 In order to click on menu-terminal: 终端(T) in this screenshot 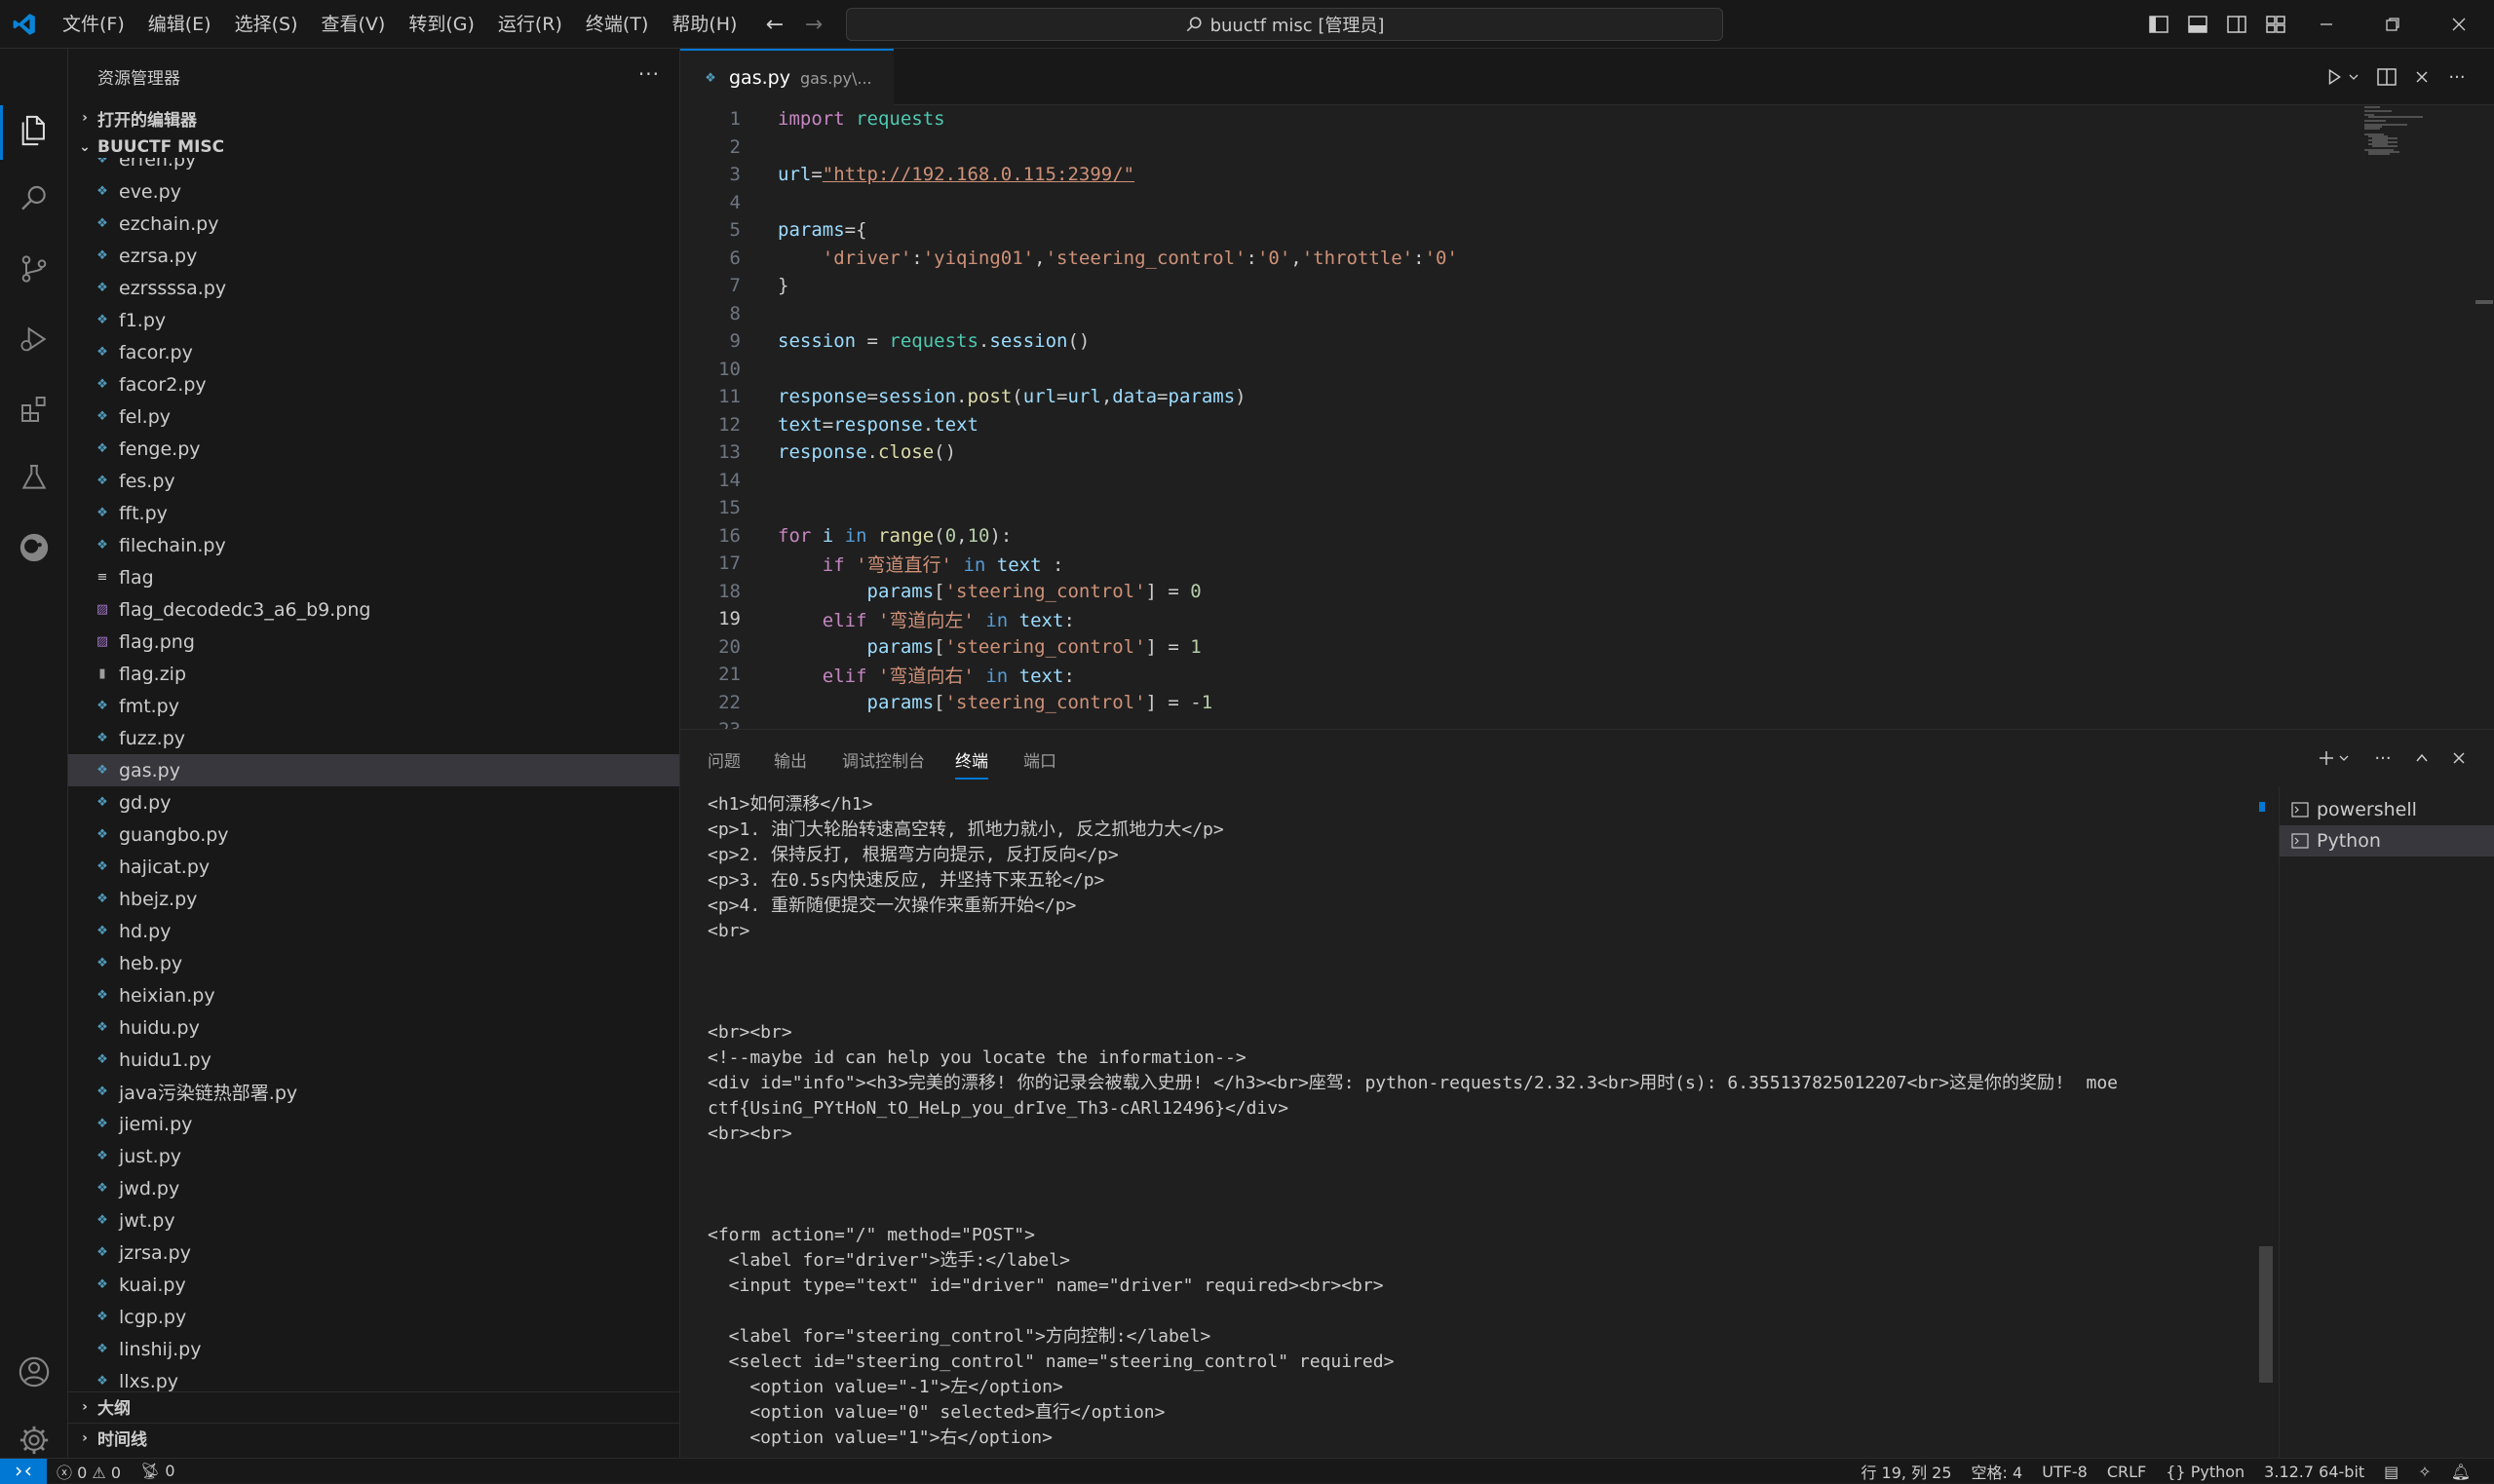, I will do `click(617, 24)`.